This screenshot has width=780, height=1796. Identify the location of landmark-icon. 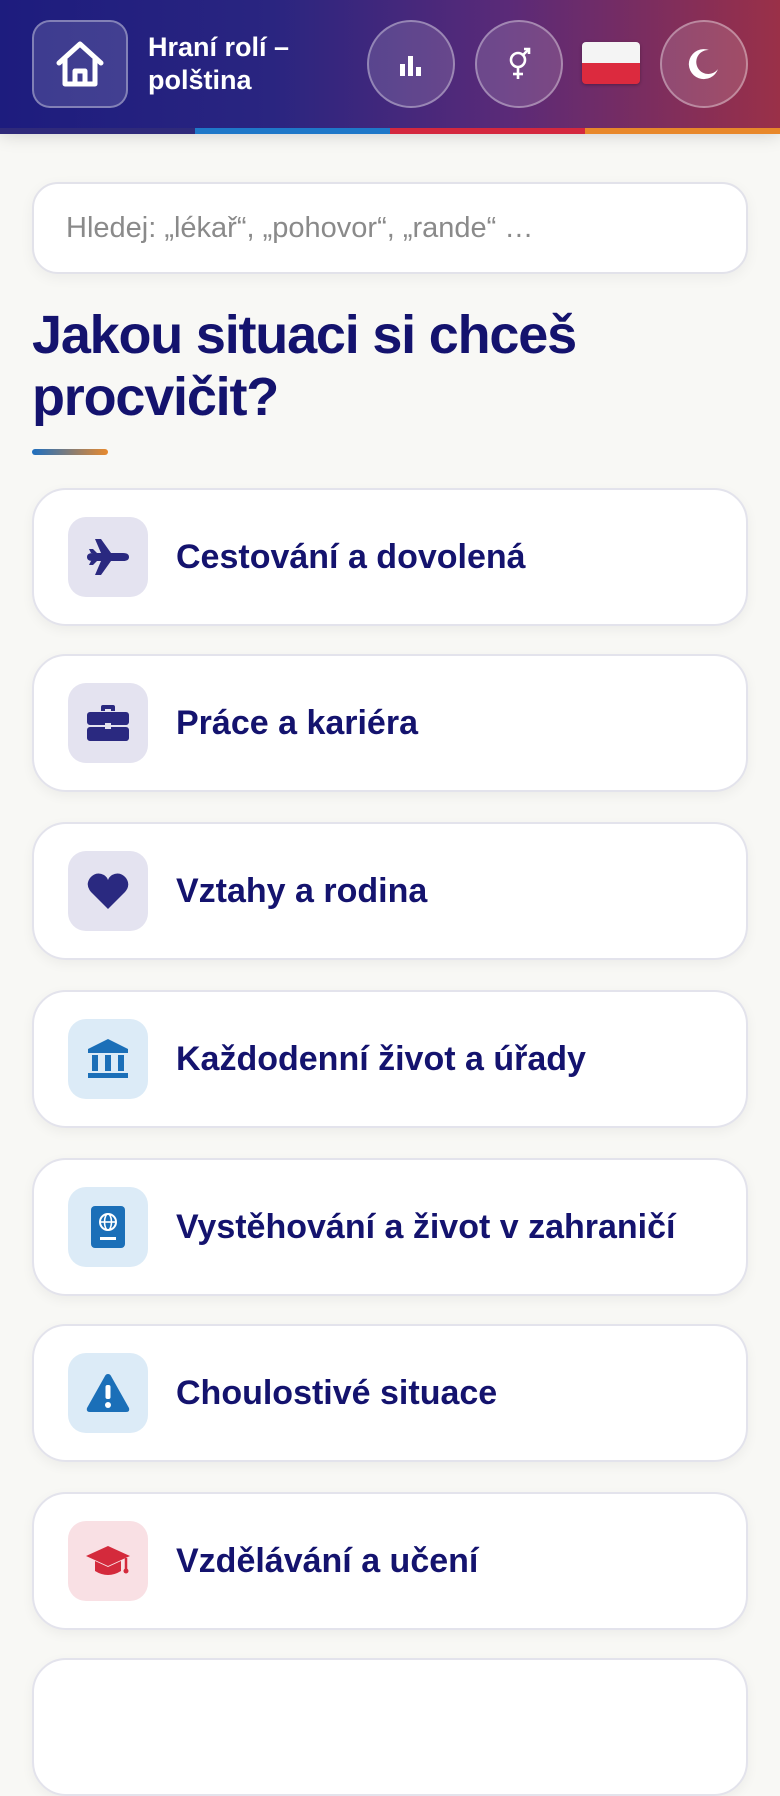
(108, 1058).